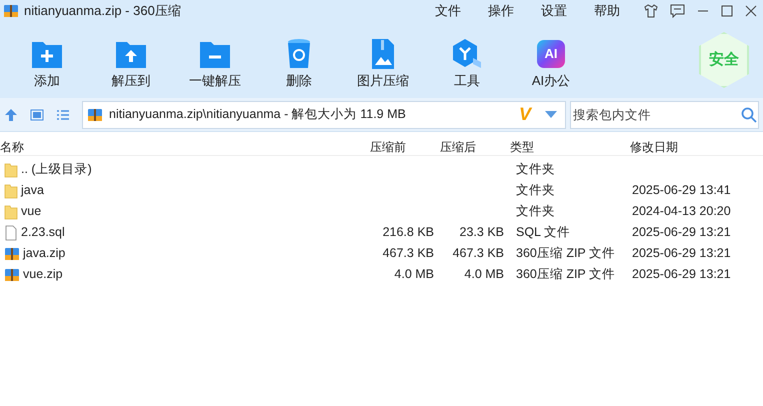  I want to click on search-field: 搜索包内文件, so click(664, 114).